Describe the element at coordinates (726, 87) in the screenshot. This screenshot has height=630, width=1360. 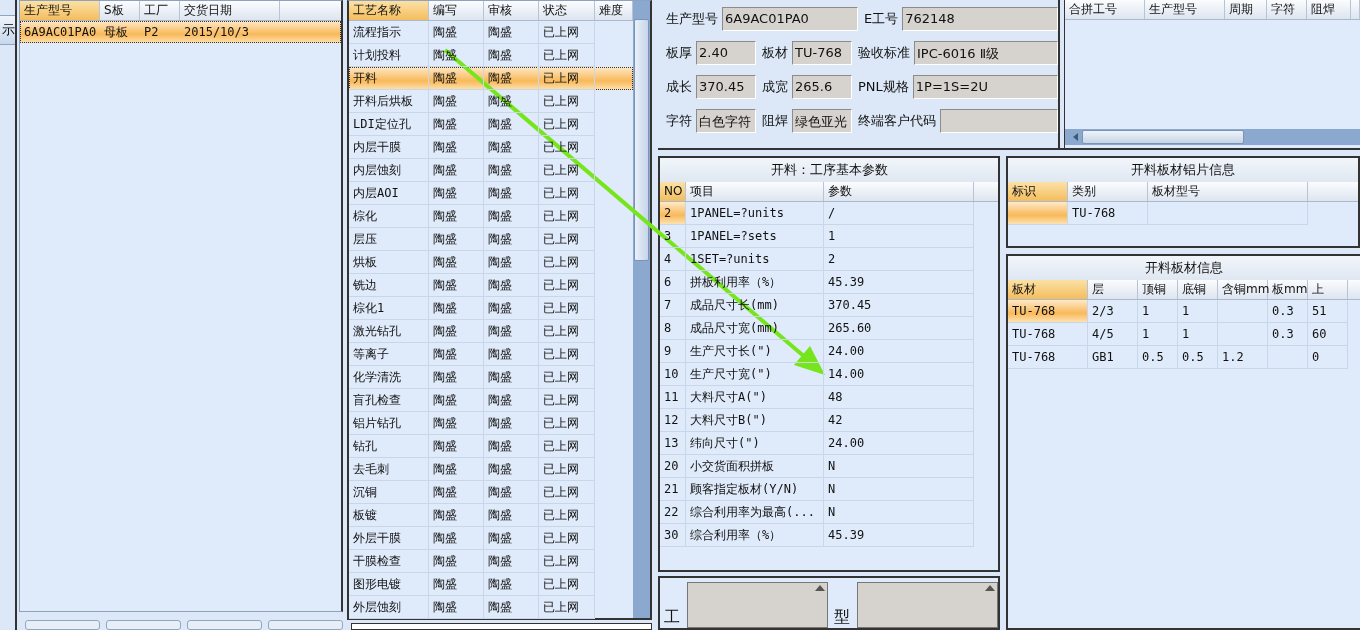
I see `input-field: 370.45` at that location.